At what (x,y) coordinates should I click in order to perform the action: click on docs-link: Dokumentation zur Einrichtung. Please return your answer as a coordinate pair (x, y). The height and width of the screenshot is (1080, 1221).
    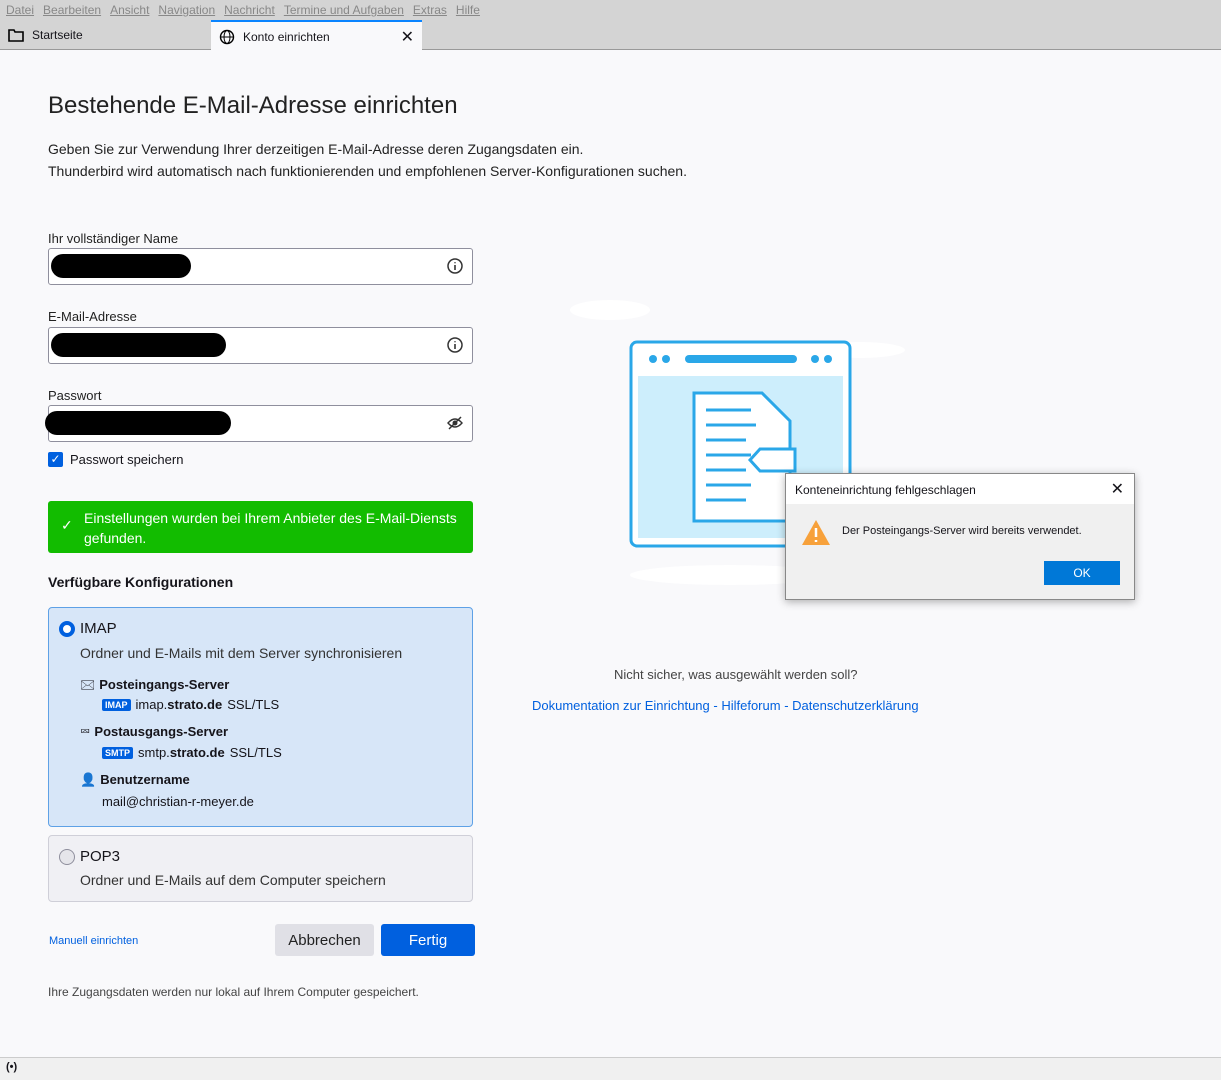
    Looking at the image, I should click on (621, 705).